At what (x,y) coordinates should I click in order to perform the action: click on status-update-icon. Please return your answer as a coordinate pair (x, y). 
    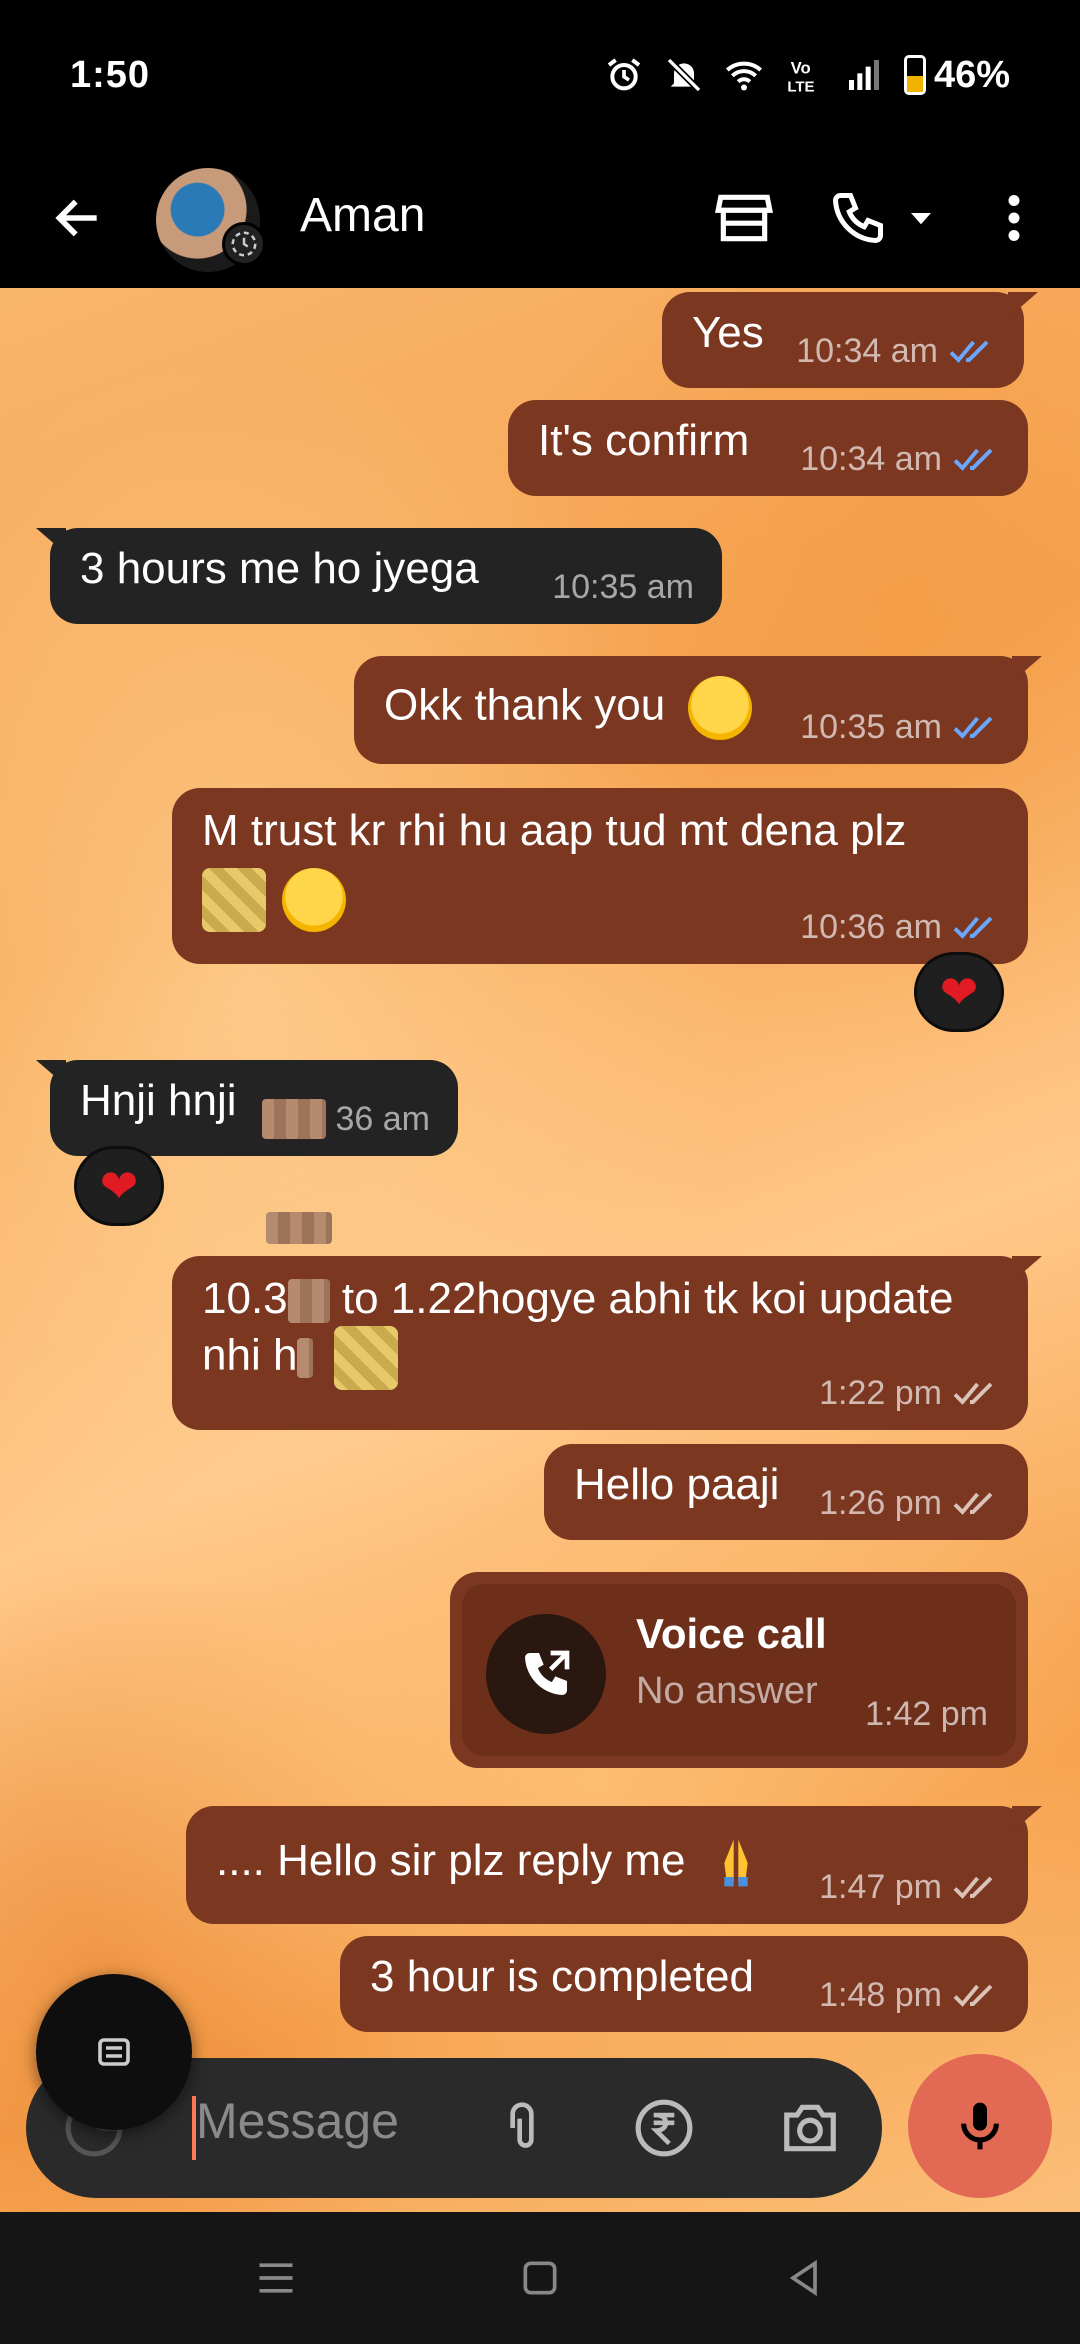
    Looking at the image, I should click on (244, 244).